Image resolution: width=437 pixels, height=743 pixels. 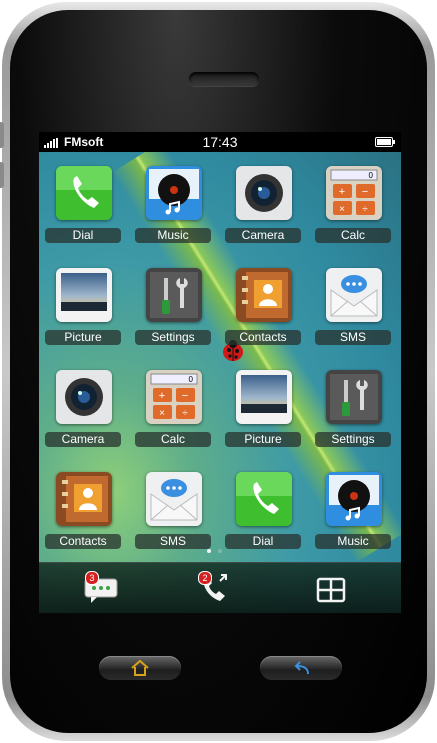 I want to click on page-dot, so click(x=220, y=551).